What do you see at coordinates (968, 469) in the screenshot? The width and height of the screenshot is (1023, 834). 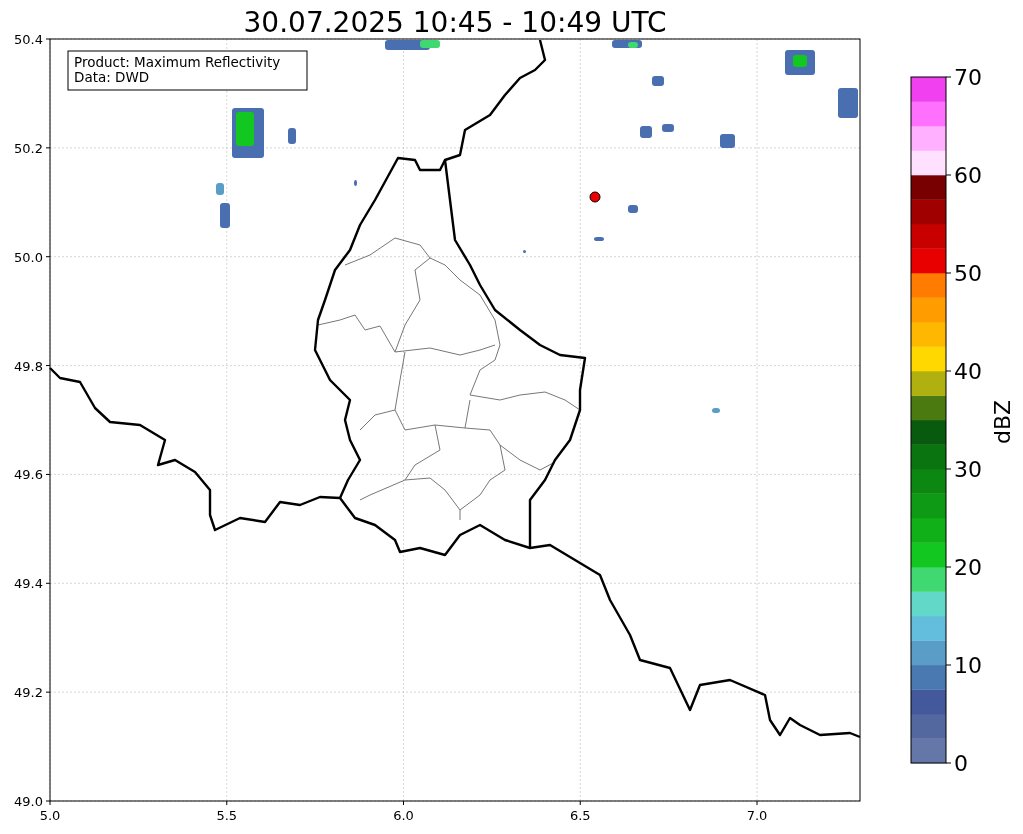 I see `colorbar-tick-label: 30` at bounding box center [968, 469].